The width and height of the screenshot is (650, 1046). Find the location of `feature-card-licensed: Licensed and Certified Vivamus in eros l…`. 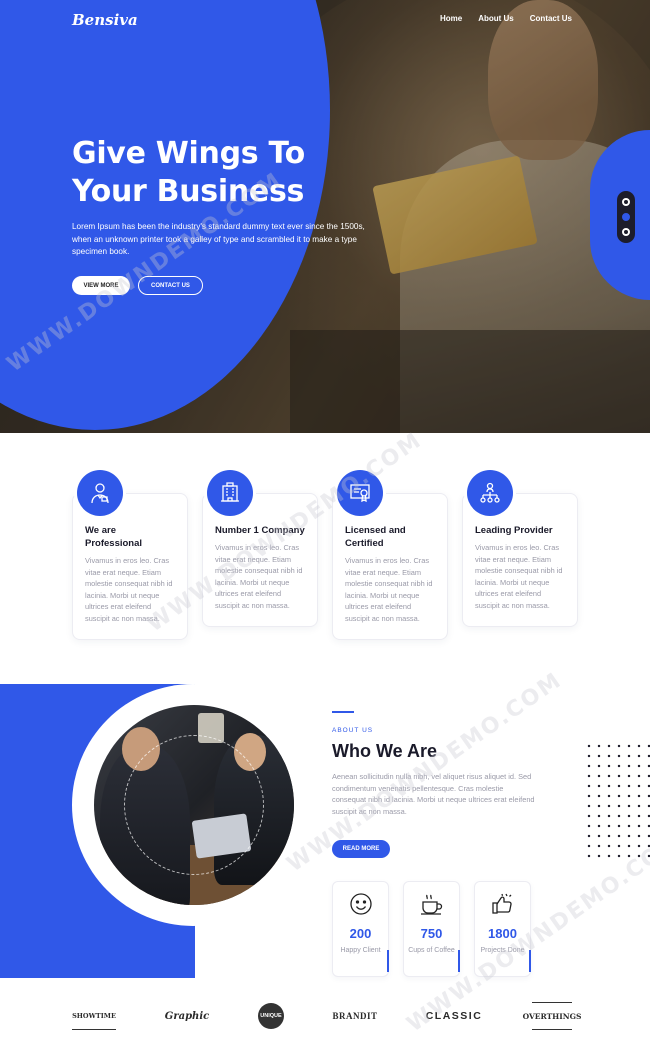

feature-card-licensed: Licensed and Certified Vivamus in eros l… is located at coordinates (390, 555).